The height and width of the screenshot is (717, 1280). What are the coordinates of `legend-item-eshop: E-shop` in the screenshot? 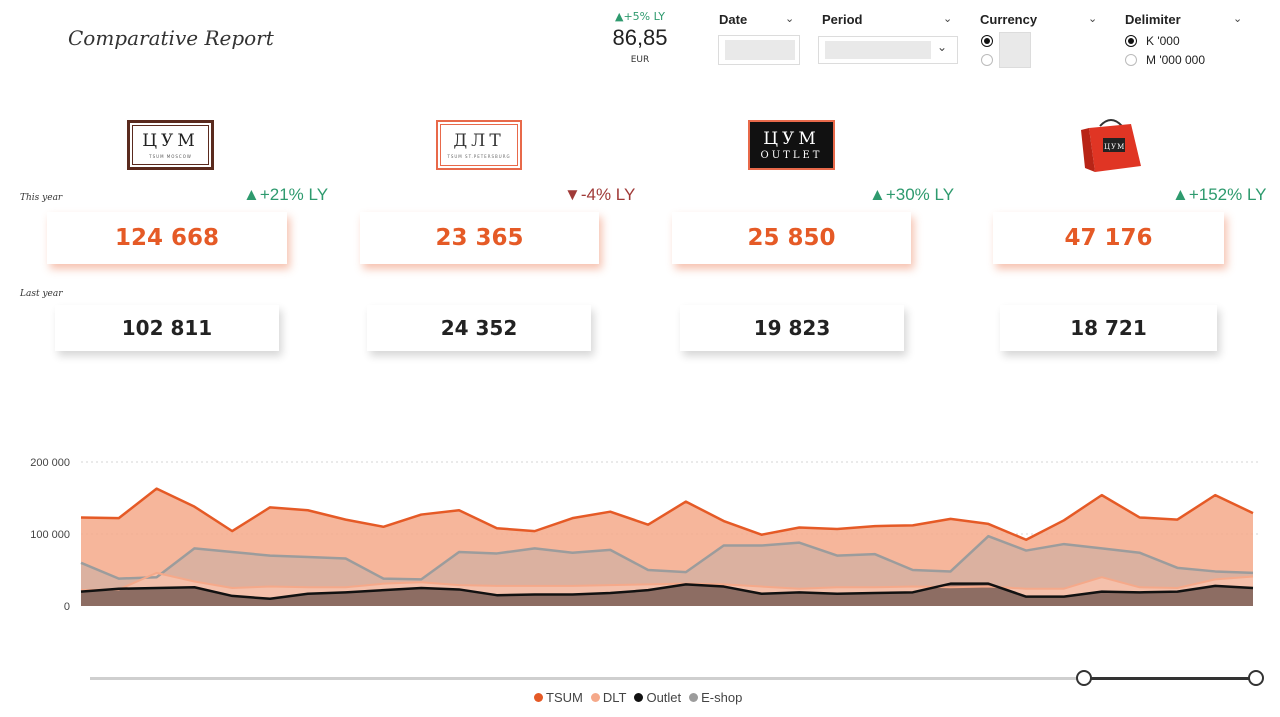 It's located at (715, 697).